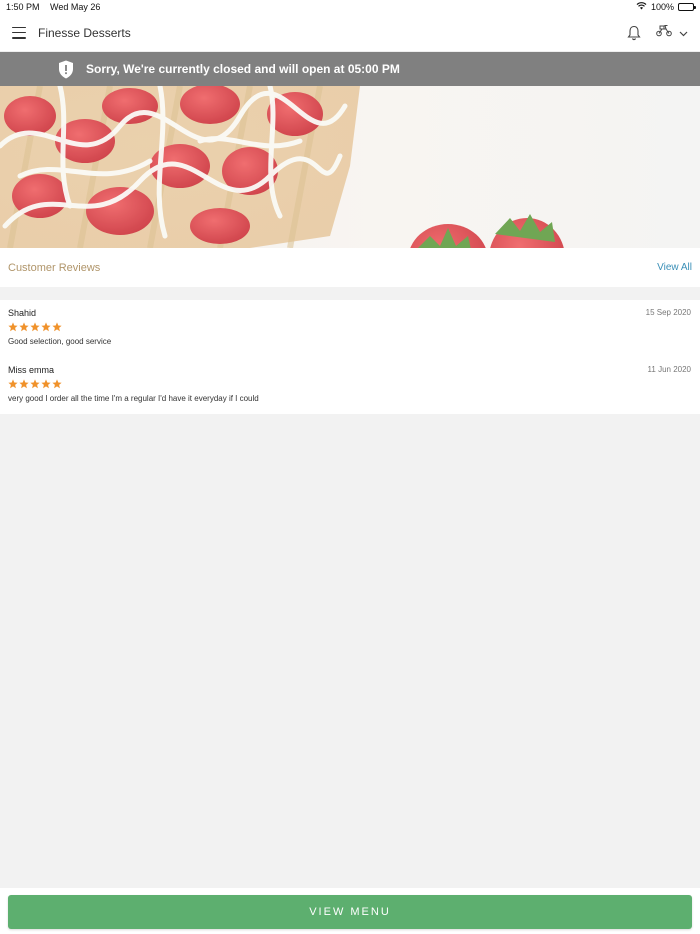  I want to click on bell-icon, so click(634, 33).